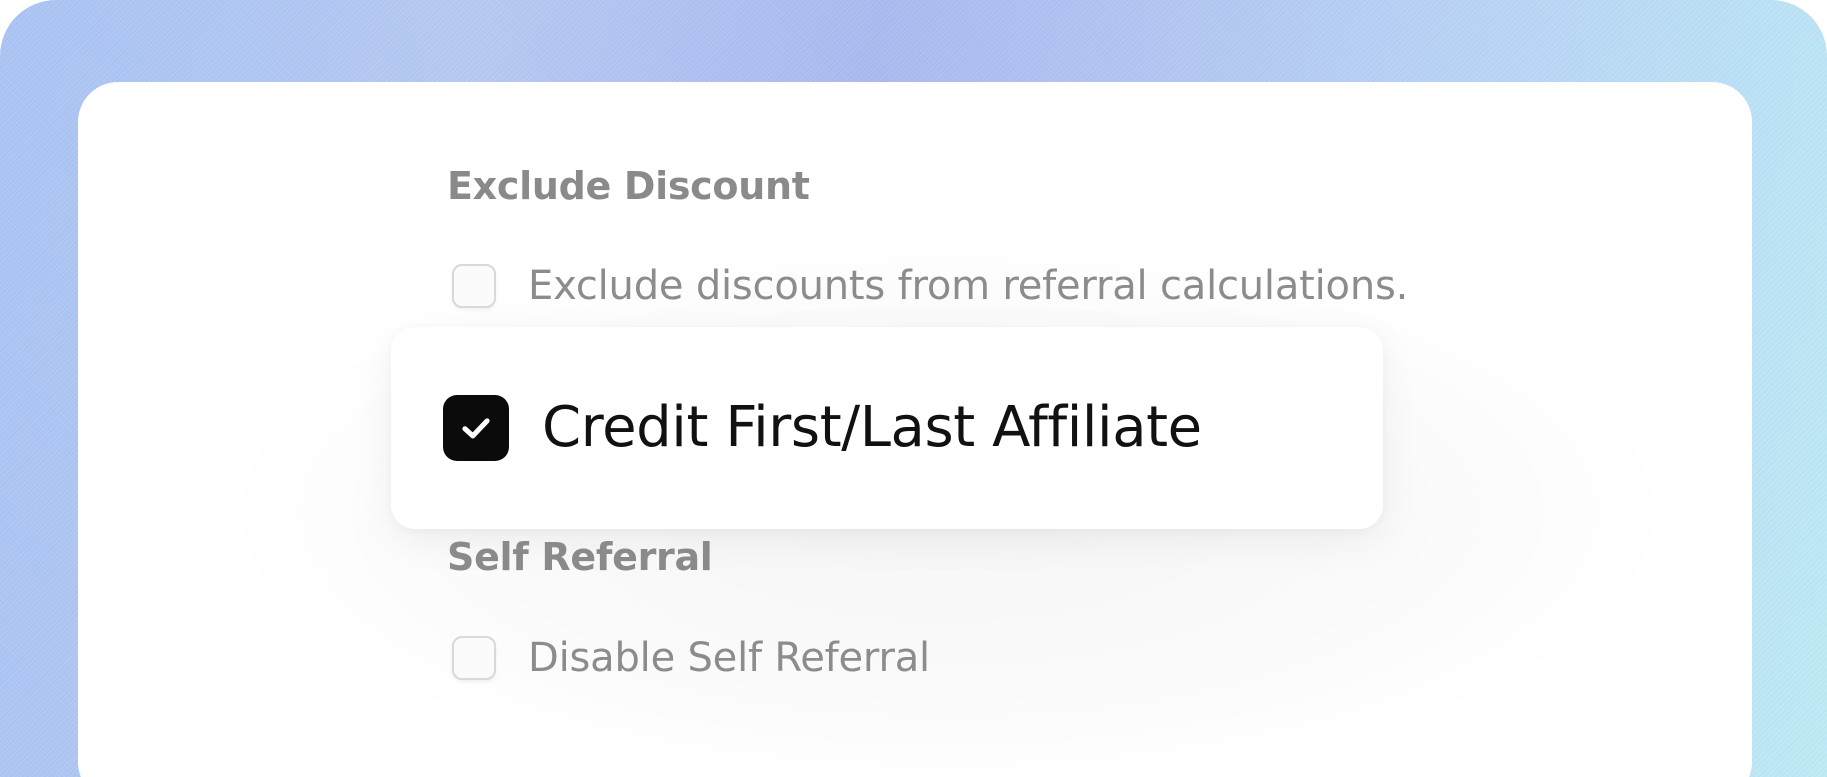 The image size is (1827, 777). I want to click on credit-affiliate-label: Credit First/Last Affiliate, so click(872, 428).